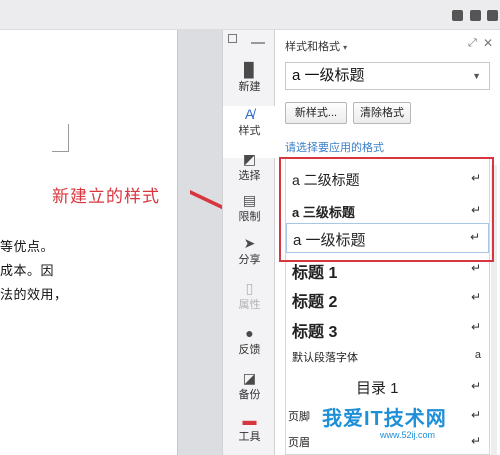 The image size is (500, 455). I want to click on style-name: 默认段落字体, so click(325, 358).